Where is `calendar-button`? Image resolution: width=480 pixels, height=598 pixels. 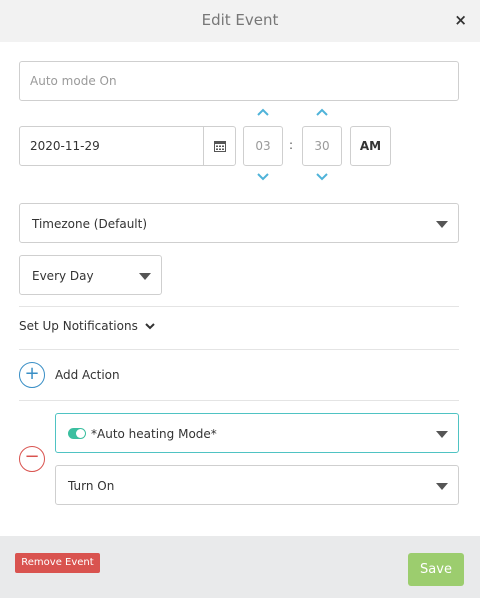 calendar-button is located at coordinates (219, 146).